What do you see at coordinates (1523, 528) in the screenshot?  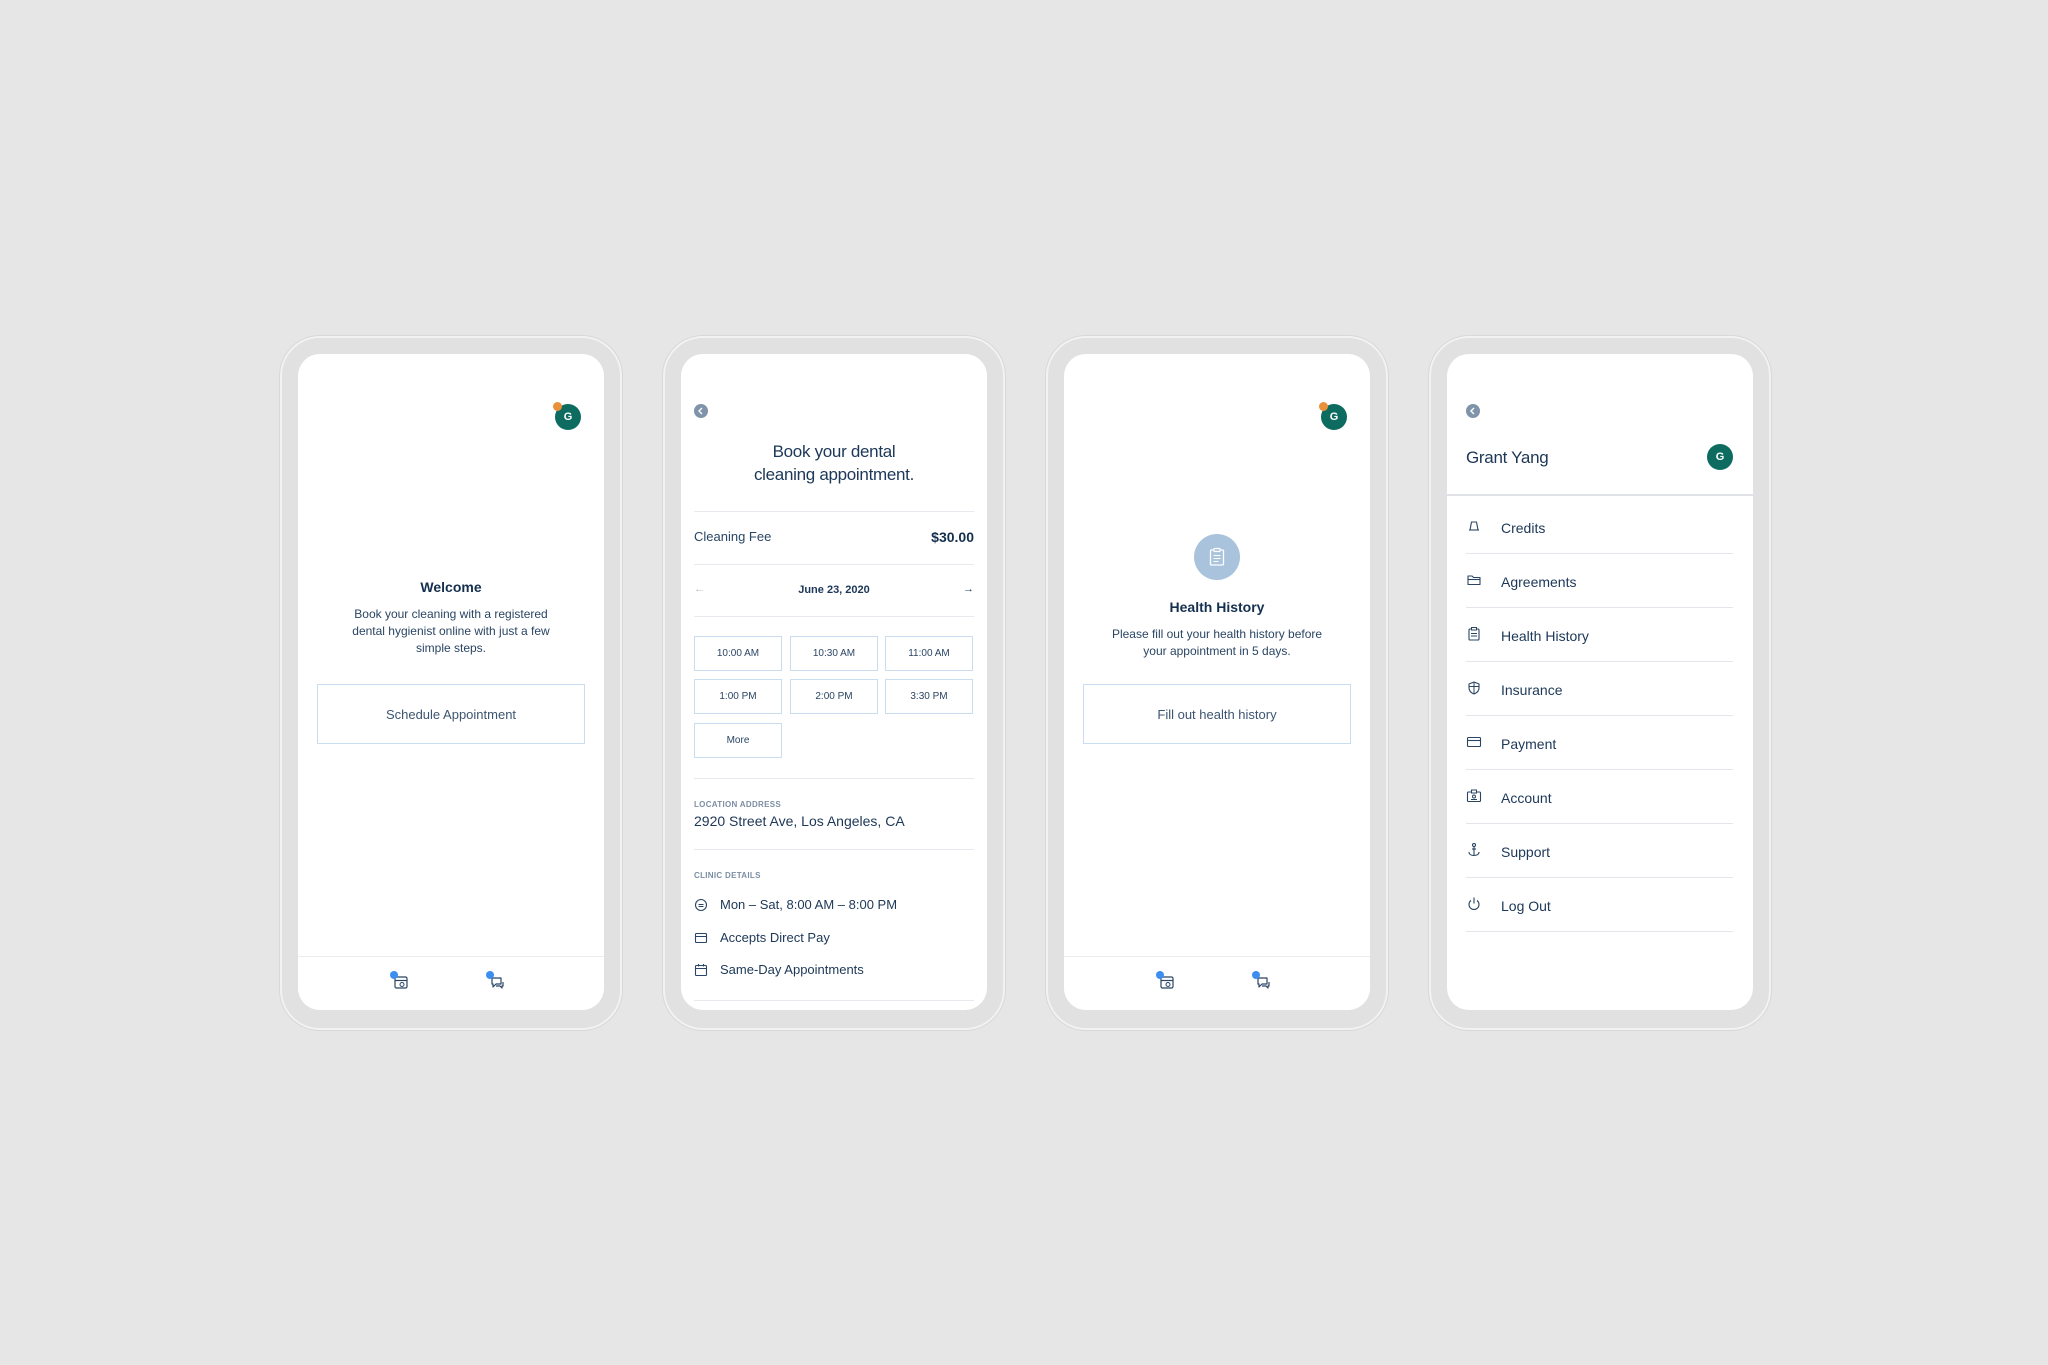 I see `menu-item-label: Credits` at bounding box center [1523, 528].